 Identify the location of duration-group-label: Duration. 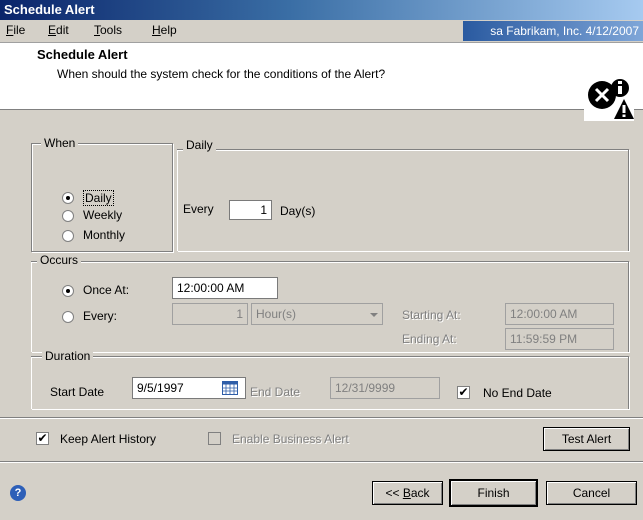
(68, 356).